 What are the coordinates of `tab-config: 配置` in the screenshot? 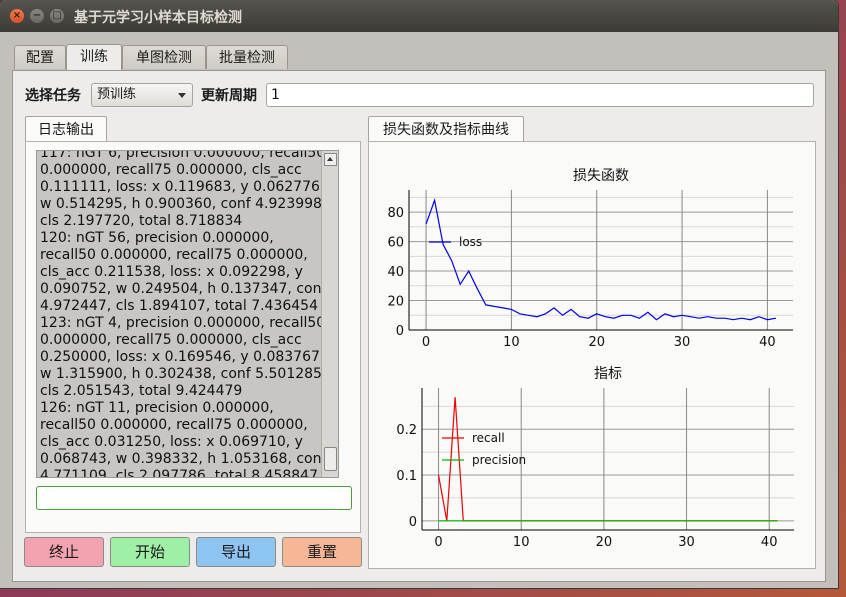 It's located at (40, 57).